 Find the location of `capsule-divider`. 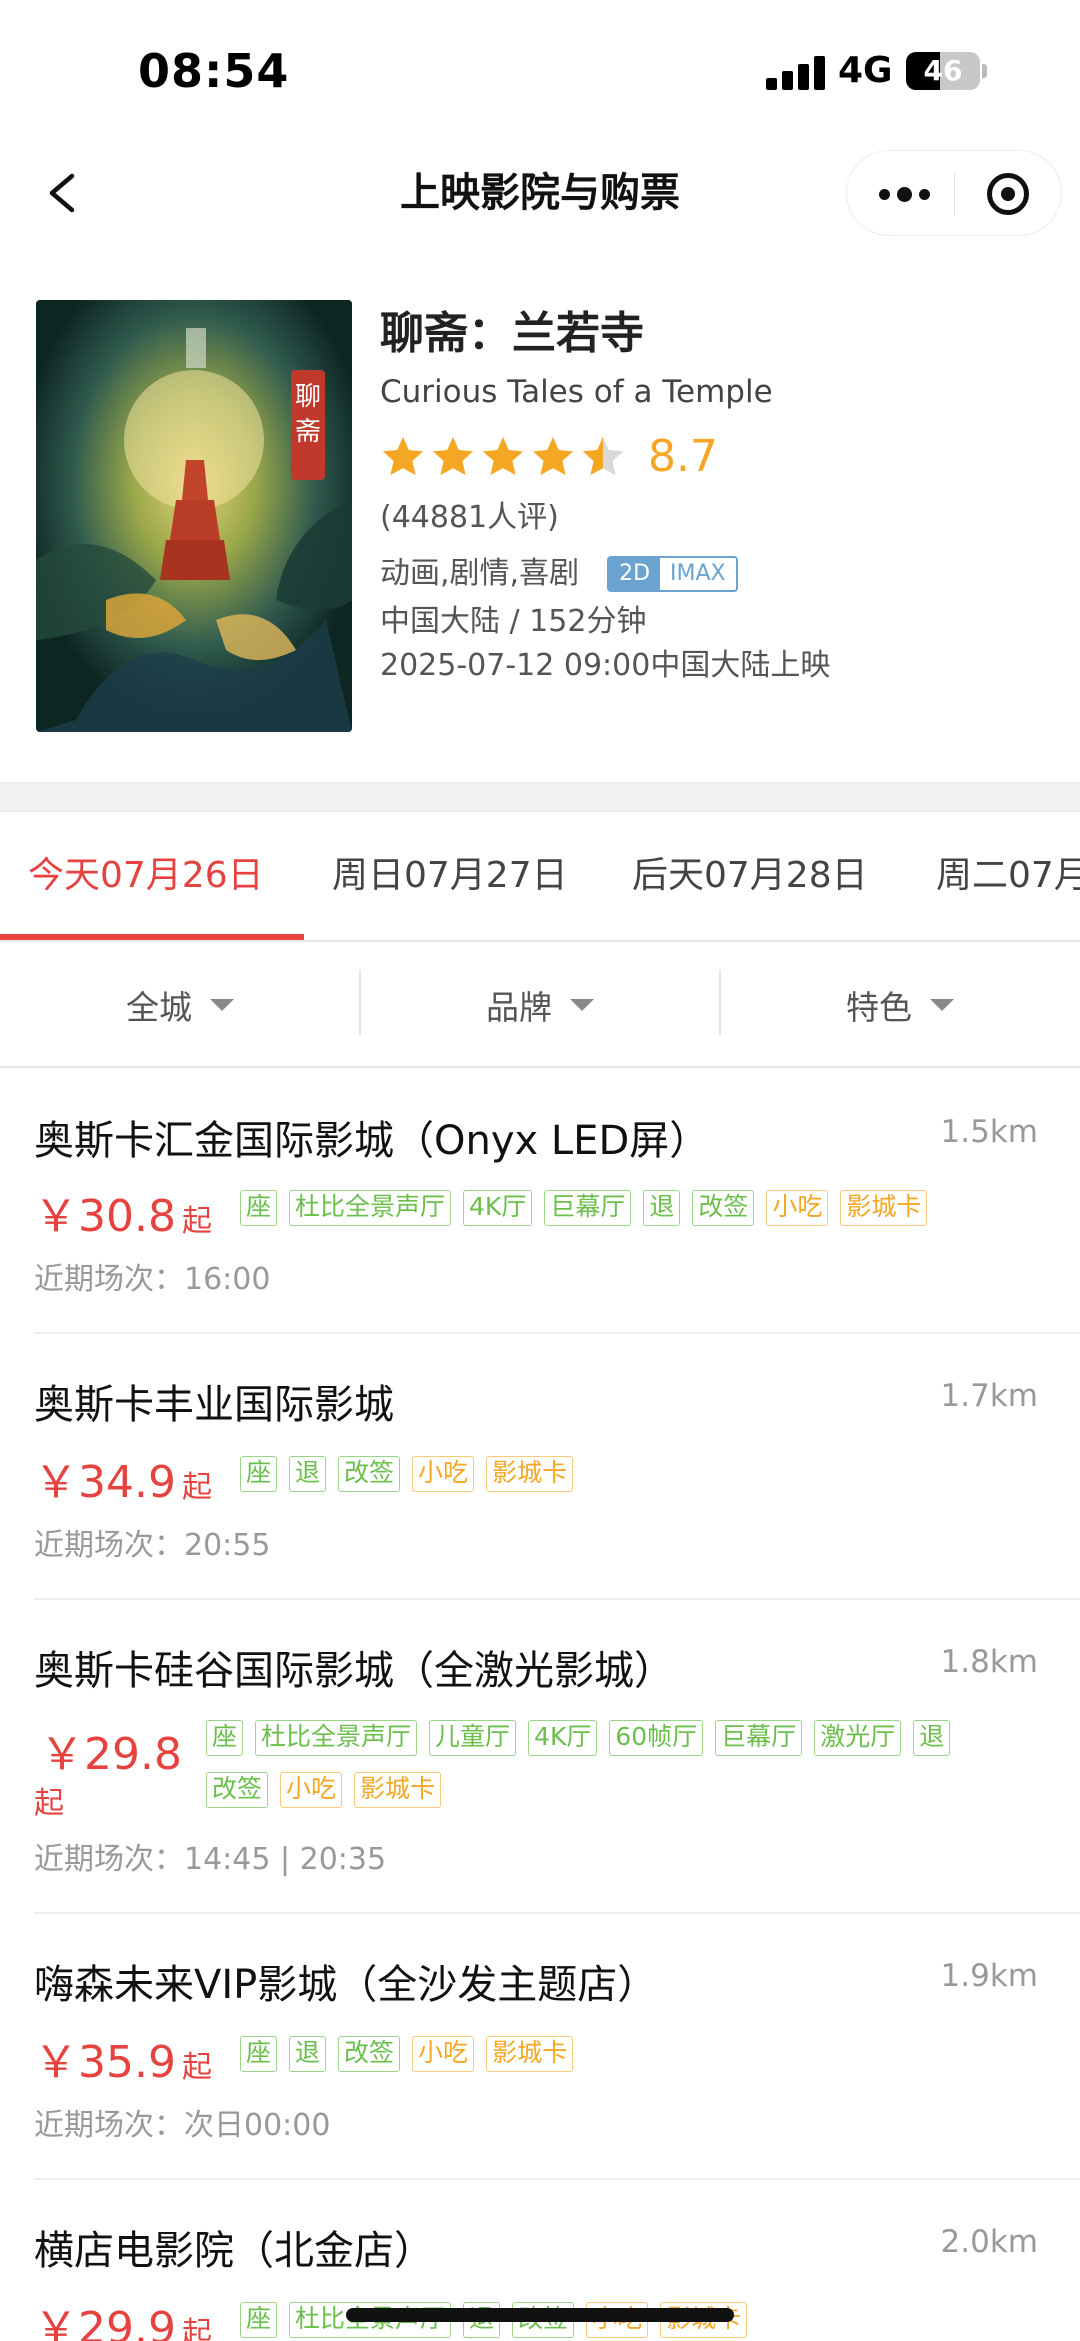

capsule-divider is located at coordinates (954, 194).